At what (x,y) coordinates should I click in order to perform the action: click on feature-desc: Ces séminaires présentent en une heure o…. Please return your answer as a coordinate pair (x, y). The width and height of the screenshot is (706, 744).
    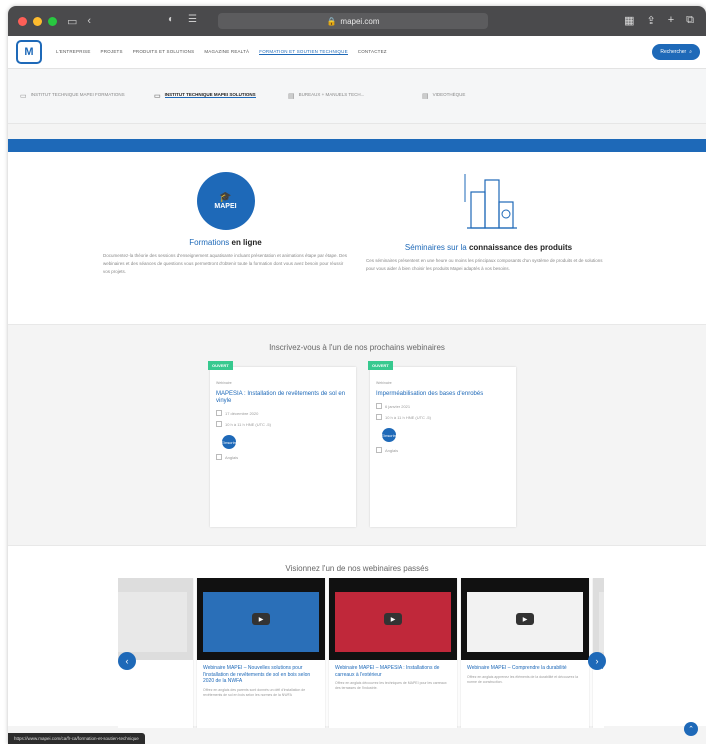
    Looking at the image, I should click on (484, 264).